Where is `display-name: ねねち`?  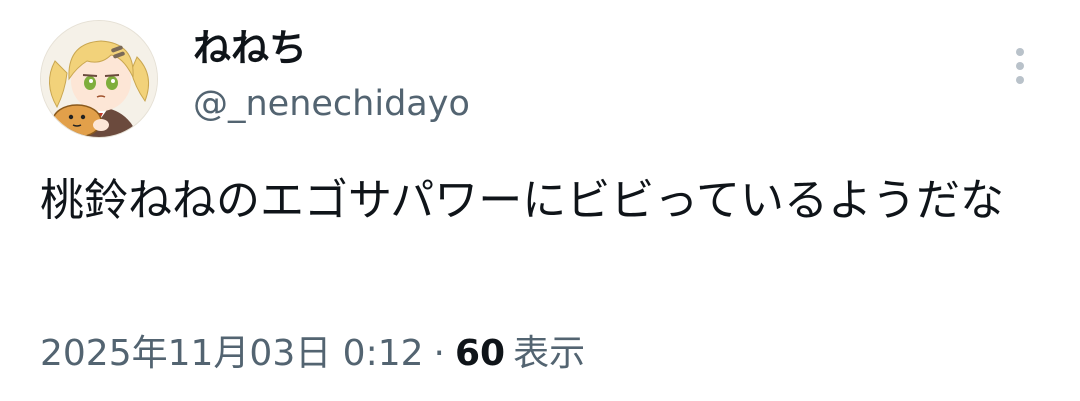 display-name: ねねち is located at coordinates (250, 48).